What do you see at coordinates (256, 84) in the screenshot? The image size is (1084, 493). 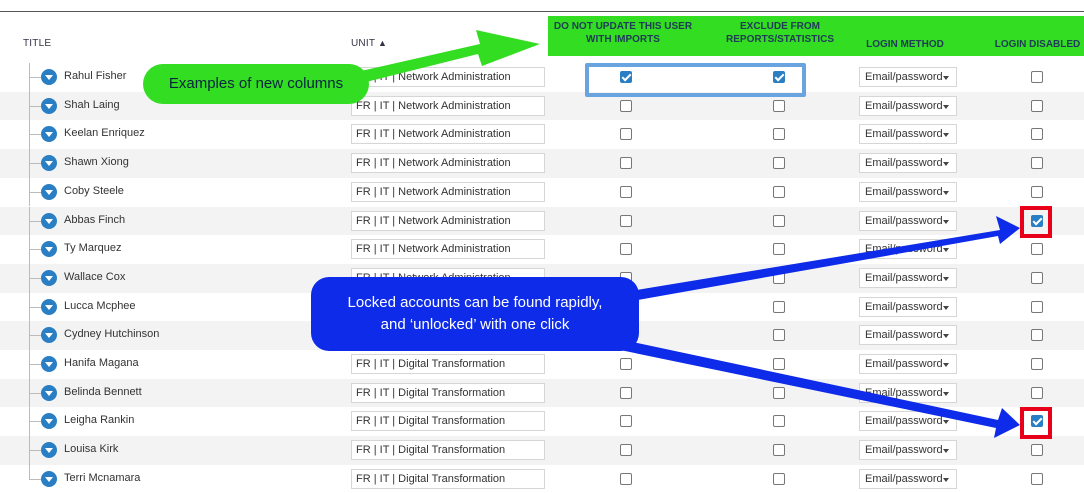 I see `new-columns-callout: Examples of new columns` at bounding box center [256, 84].